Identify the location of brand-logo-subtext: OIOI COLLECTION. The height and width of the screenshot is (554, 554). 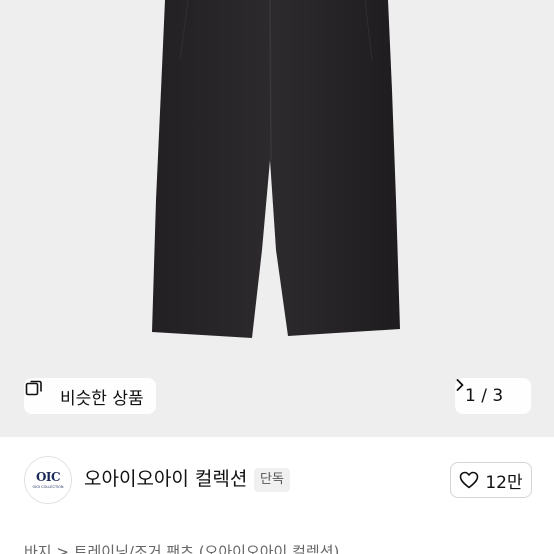
(48, 487).